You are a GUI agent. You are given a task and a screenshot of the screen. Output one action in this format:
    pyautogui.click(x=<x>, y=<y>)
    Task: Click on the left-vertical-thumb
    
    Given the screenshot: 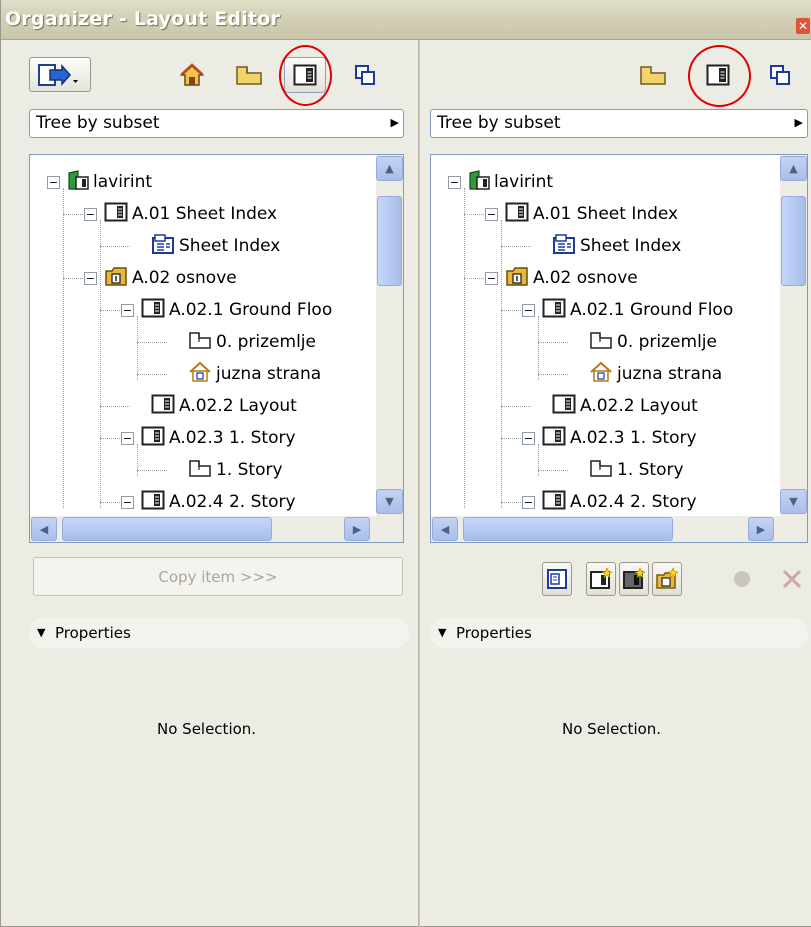 What is the action you would take?
    pyautogui.click(x=389, y=241)
    